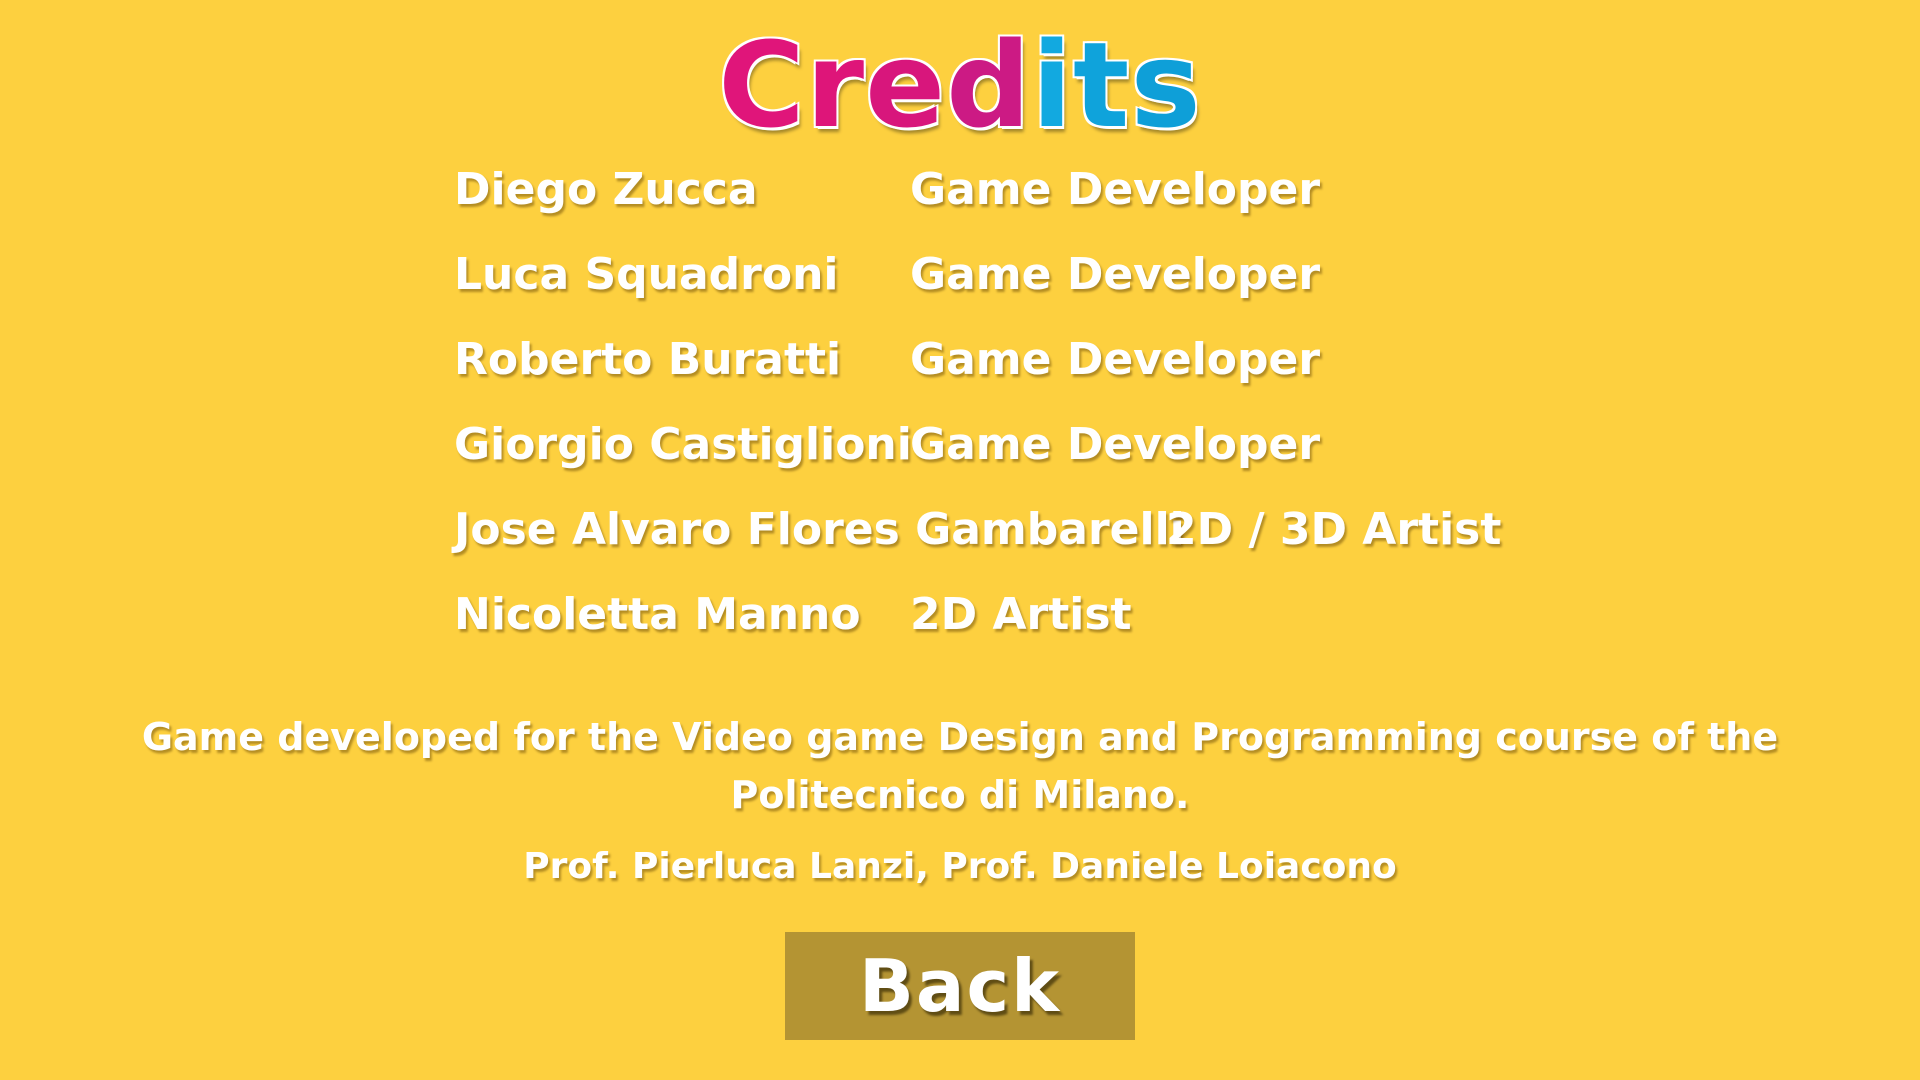 Image resolution: width=1920 pixels, height=1080 pixels. What do you see at coordinates (906, 85) in the screenshot?
I see `title-letter: e` at bounding box center [906, 85].